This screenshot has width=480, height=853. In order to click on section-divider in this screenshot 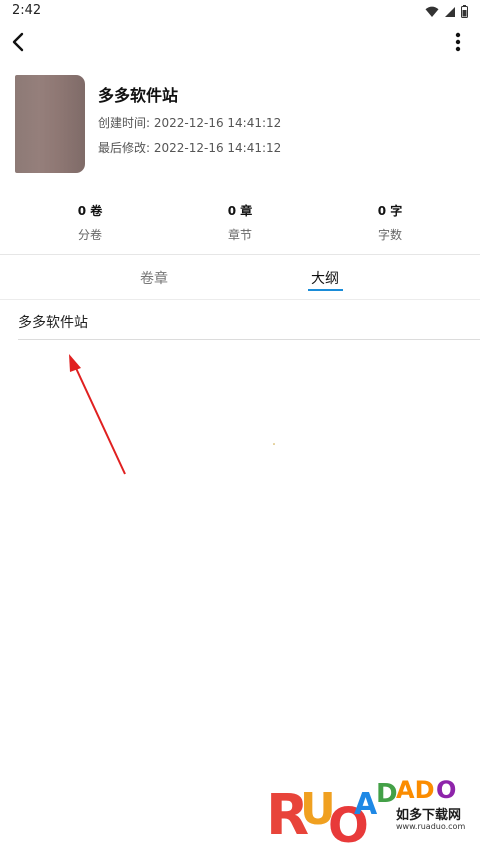, I will do `click(240, 254)`.